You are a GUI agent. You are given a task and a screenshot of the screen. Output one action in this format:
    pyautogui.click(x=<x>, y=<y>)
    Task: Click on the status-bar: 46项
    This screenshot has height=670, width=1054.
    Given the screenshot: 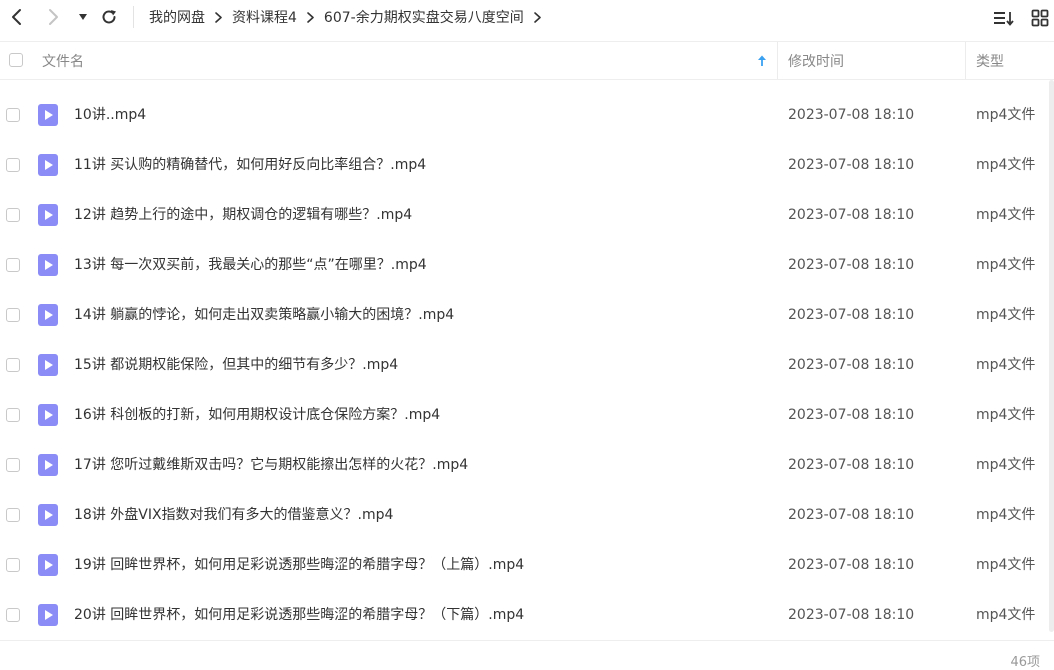 What is the action you would take?
    pyautogui.click(x=527, y=655)
    